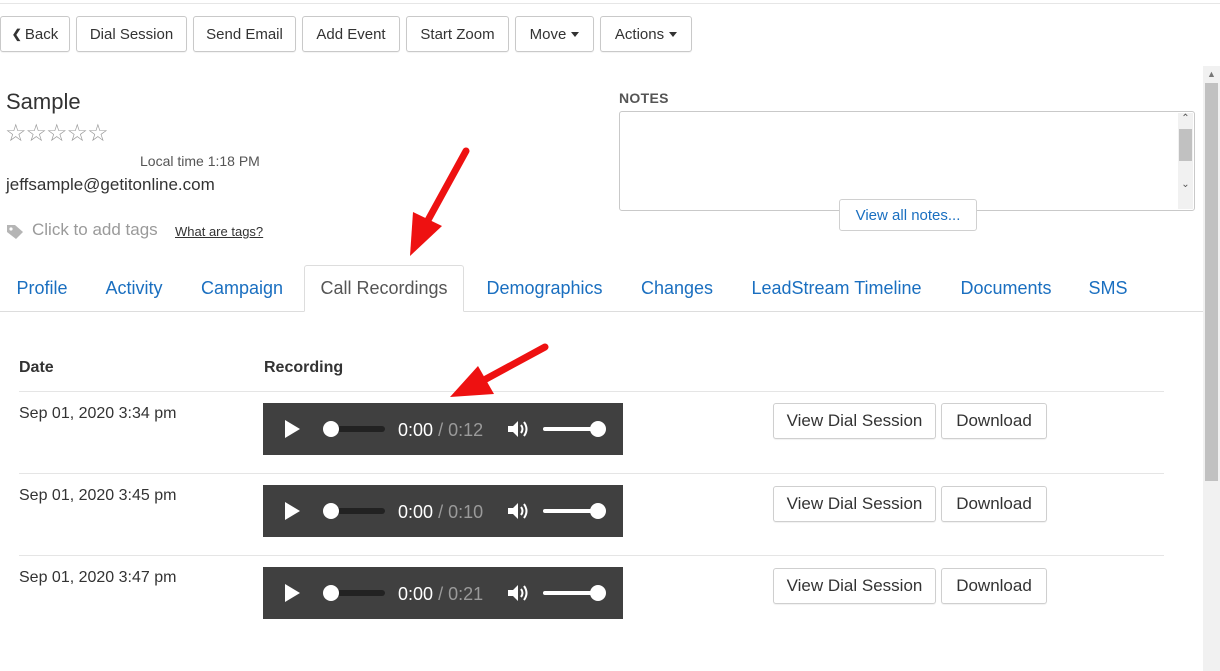 The width and height of the screenshot is (1220, 671). What do you see at coordinates (95, 230) in the screenshot?
I see `tags-input: Click to add tags` at bounding box center [95, 230].